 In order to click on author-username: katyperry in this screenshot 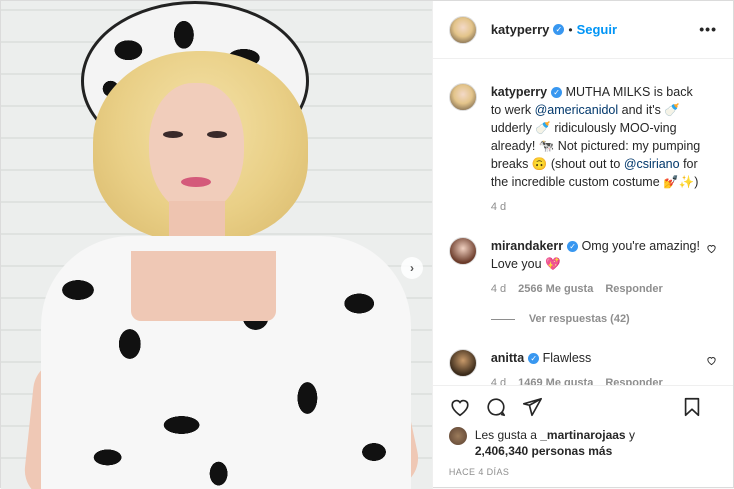, I will do `click(520, 29)`.